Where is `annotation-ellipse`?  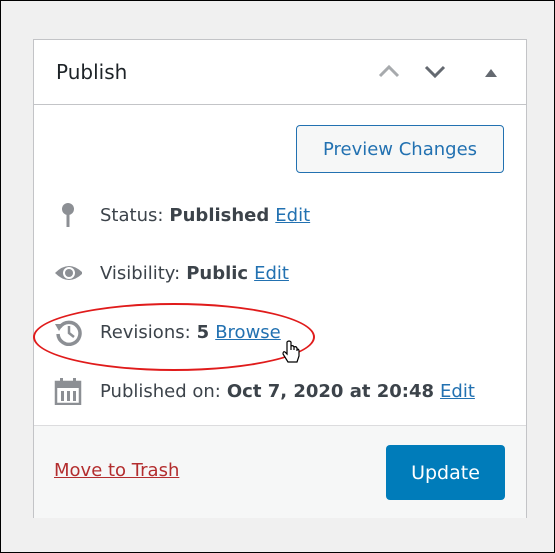
annotation-ellipse is located at coordinates (174, 337).